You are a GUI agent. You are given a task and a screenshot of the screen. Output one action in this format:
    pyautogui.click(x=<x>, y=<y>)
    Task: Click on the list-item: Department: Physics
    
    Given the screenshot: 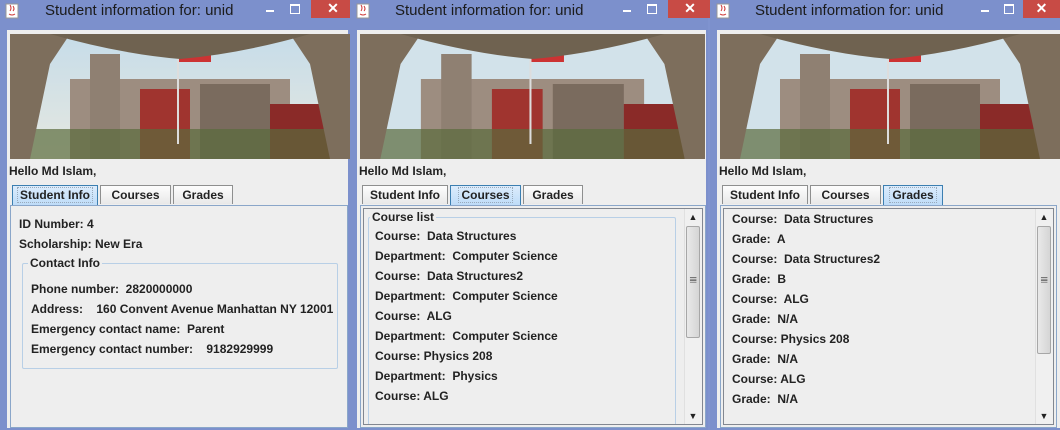 What is the action you would take?
    pyautogui.click(x=436, y=376)
    